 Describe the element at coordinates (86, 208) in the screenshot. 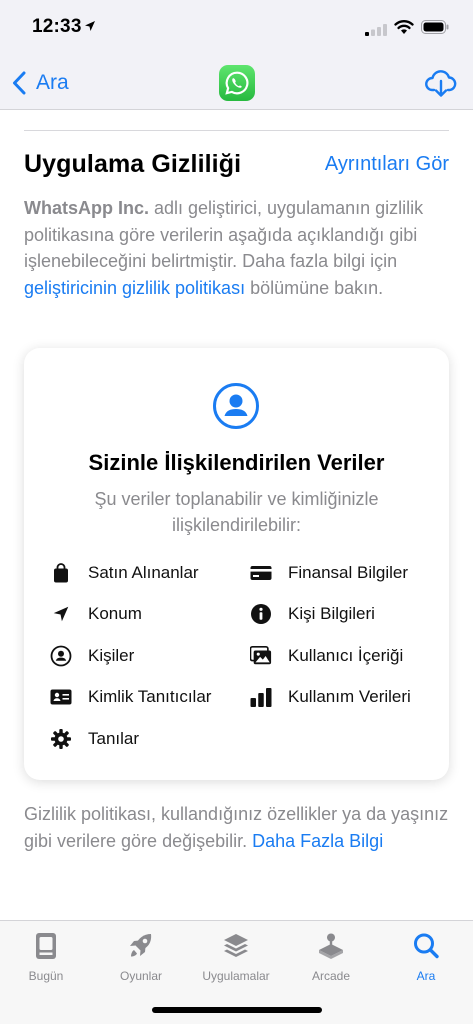

I see `developer-name: WhatsApp Inc.` at that location.